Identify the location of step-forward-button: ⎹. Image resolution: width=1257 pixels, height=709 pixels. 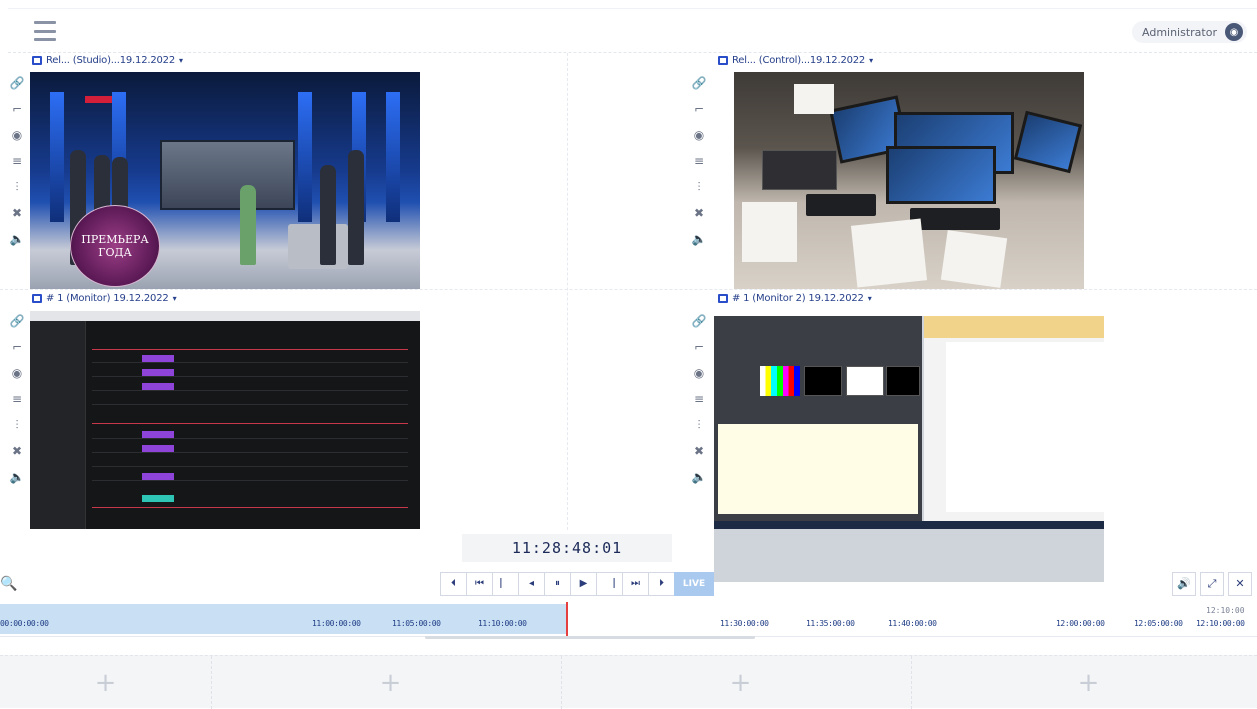
(609, 584).